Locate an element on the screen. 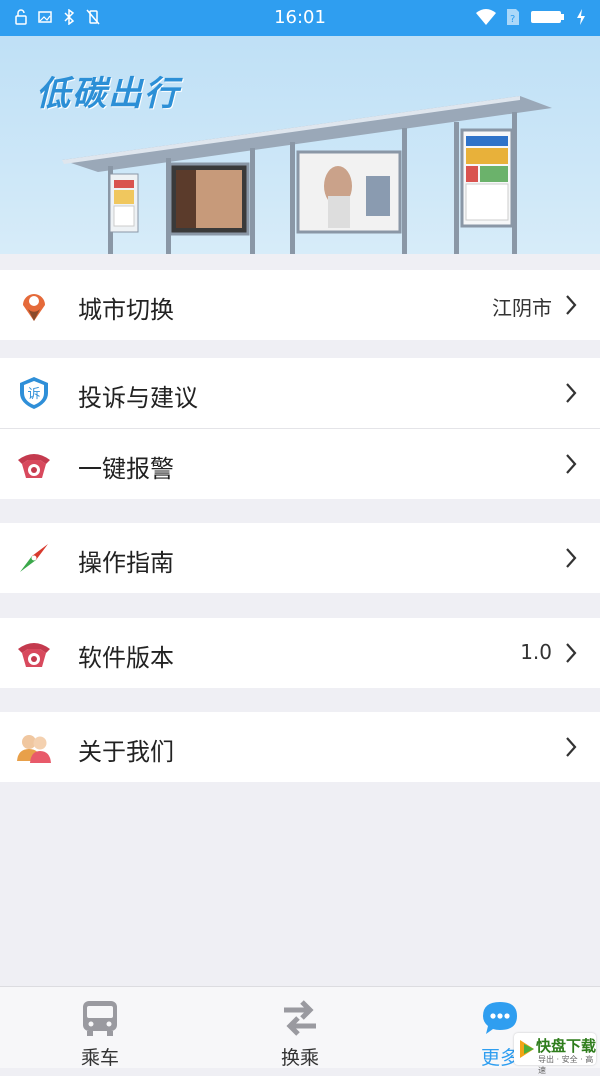 The width and height of the screenshot is (600, 1076). tab-ride: 乘车 is located at coordinates (100, 1028).